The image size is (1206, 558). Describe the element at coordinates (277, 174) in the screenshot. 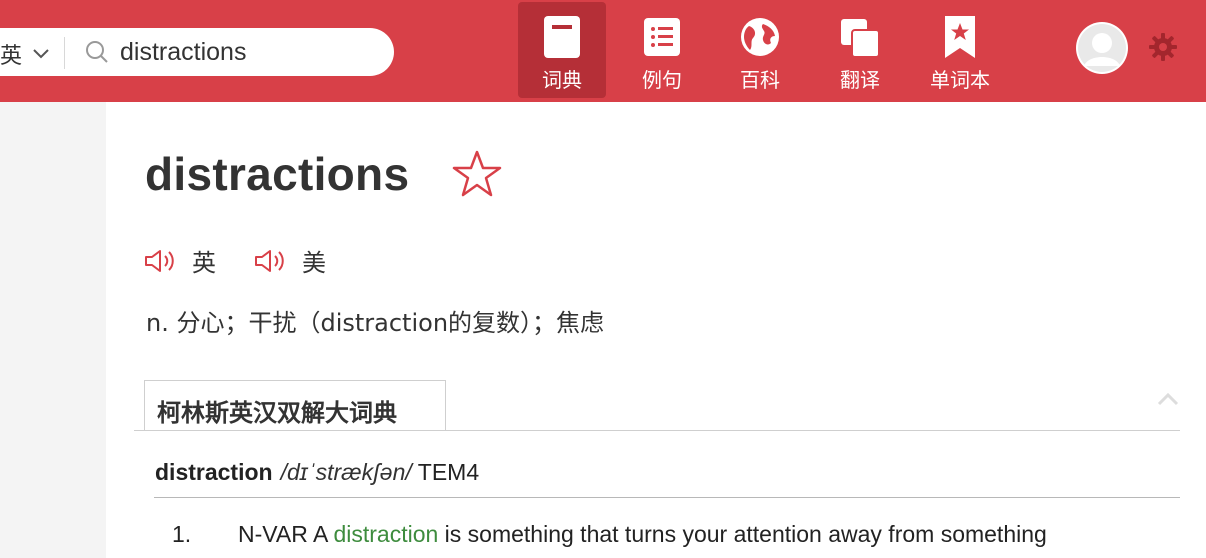

I see `headword-title: distractions` at that location.